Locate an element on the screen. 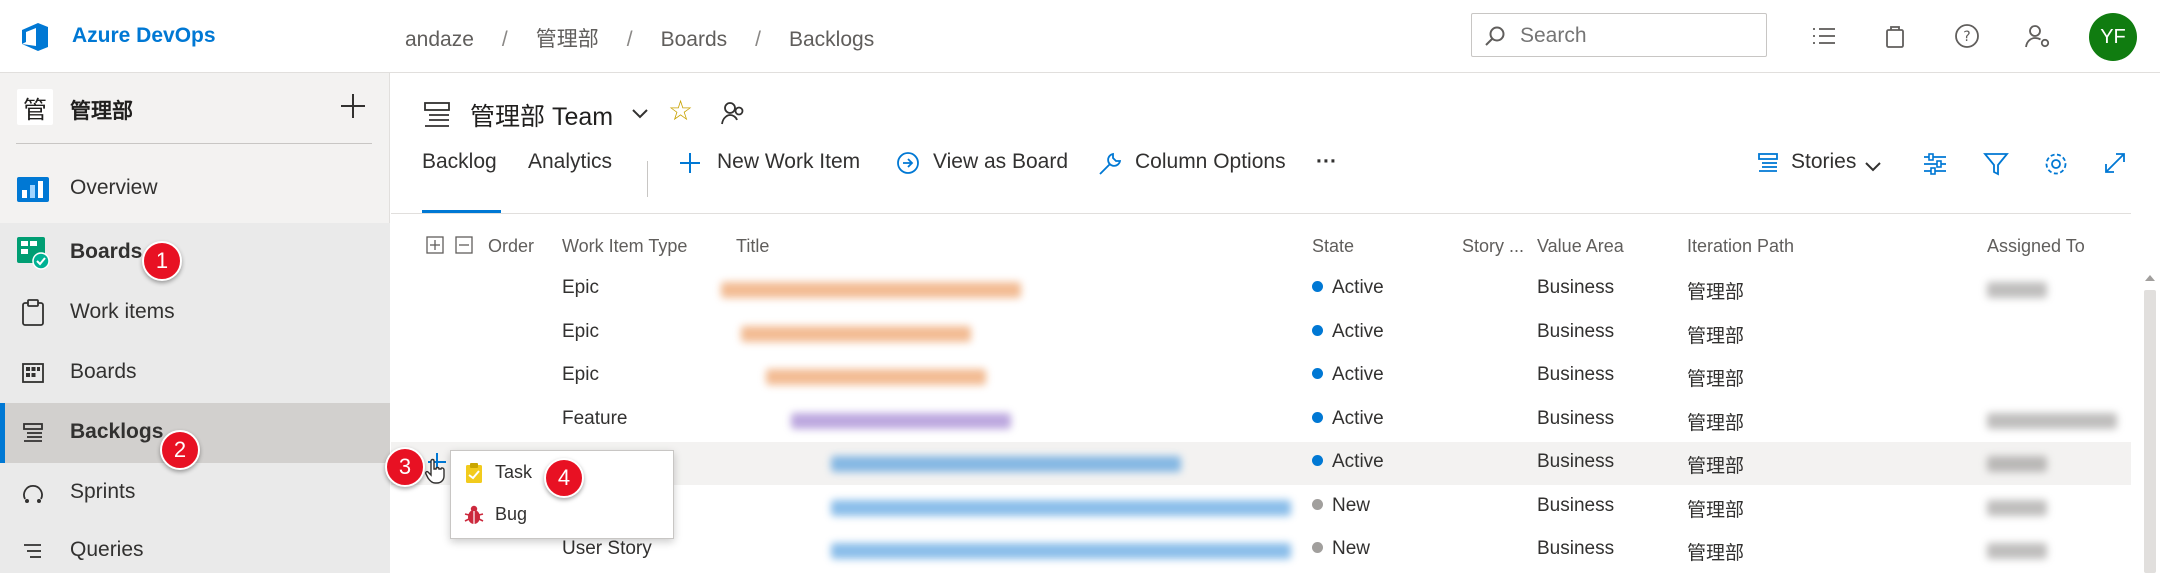 The width and height of the screenshot is (2160, 579). vertical-scrollbar is located at coordinates (2150, 420).